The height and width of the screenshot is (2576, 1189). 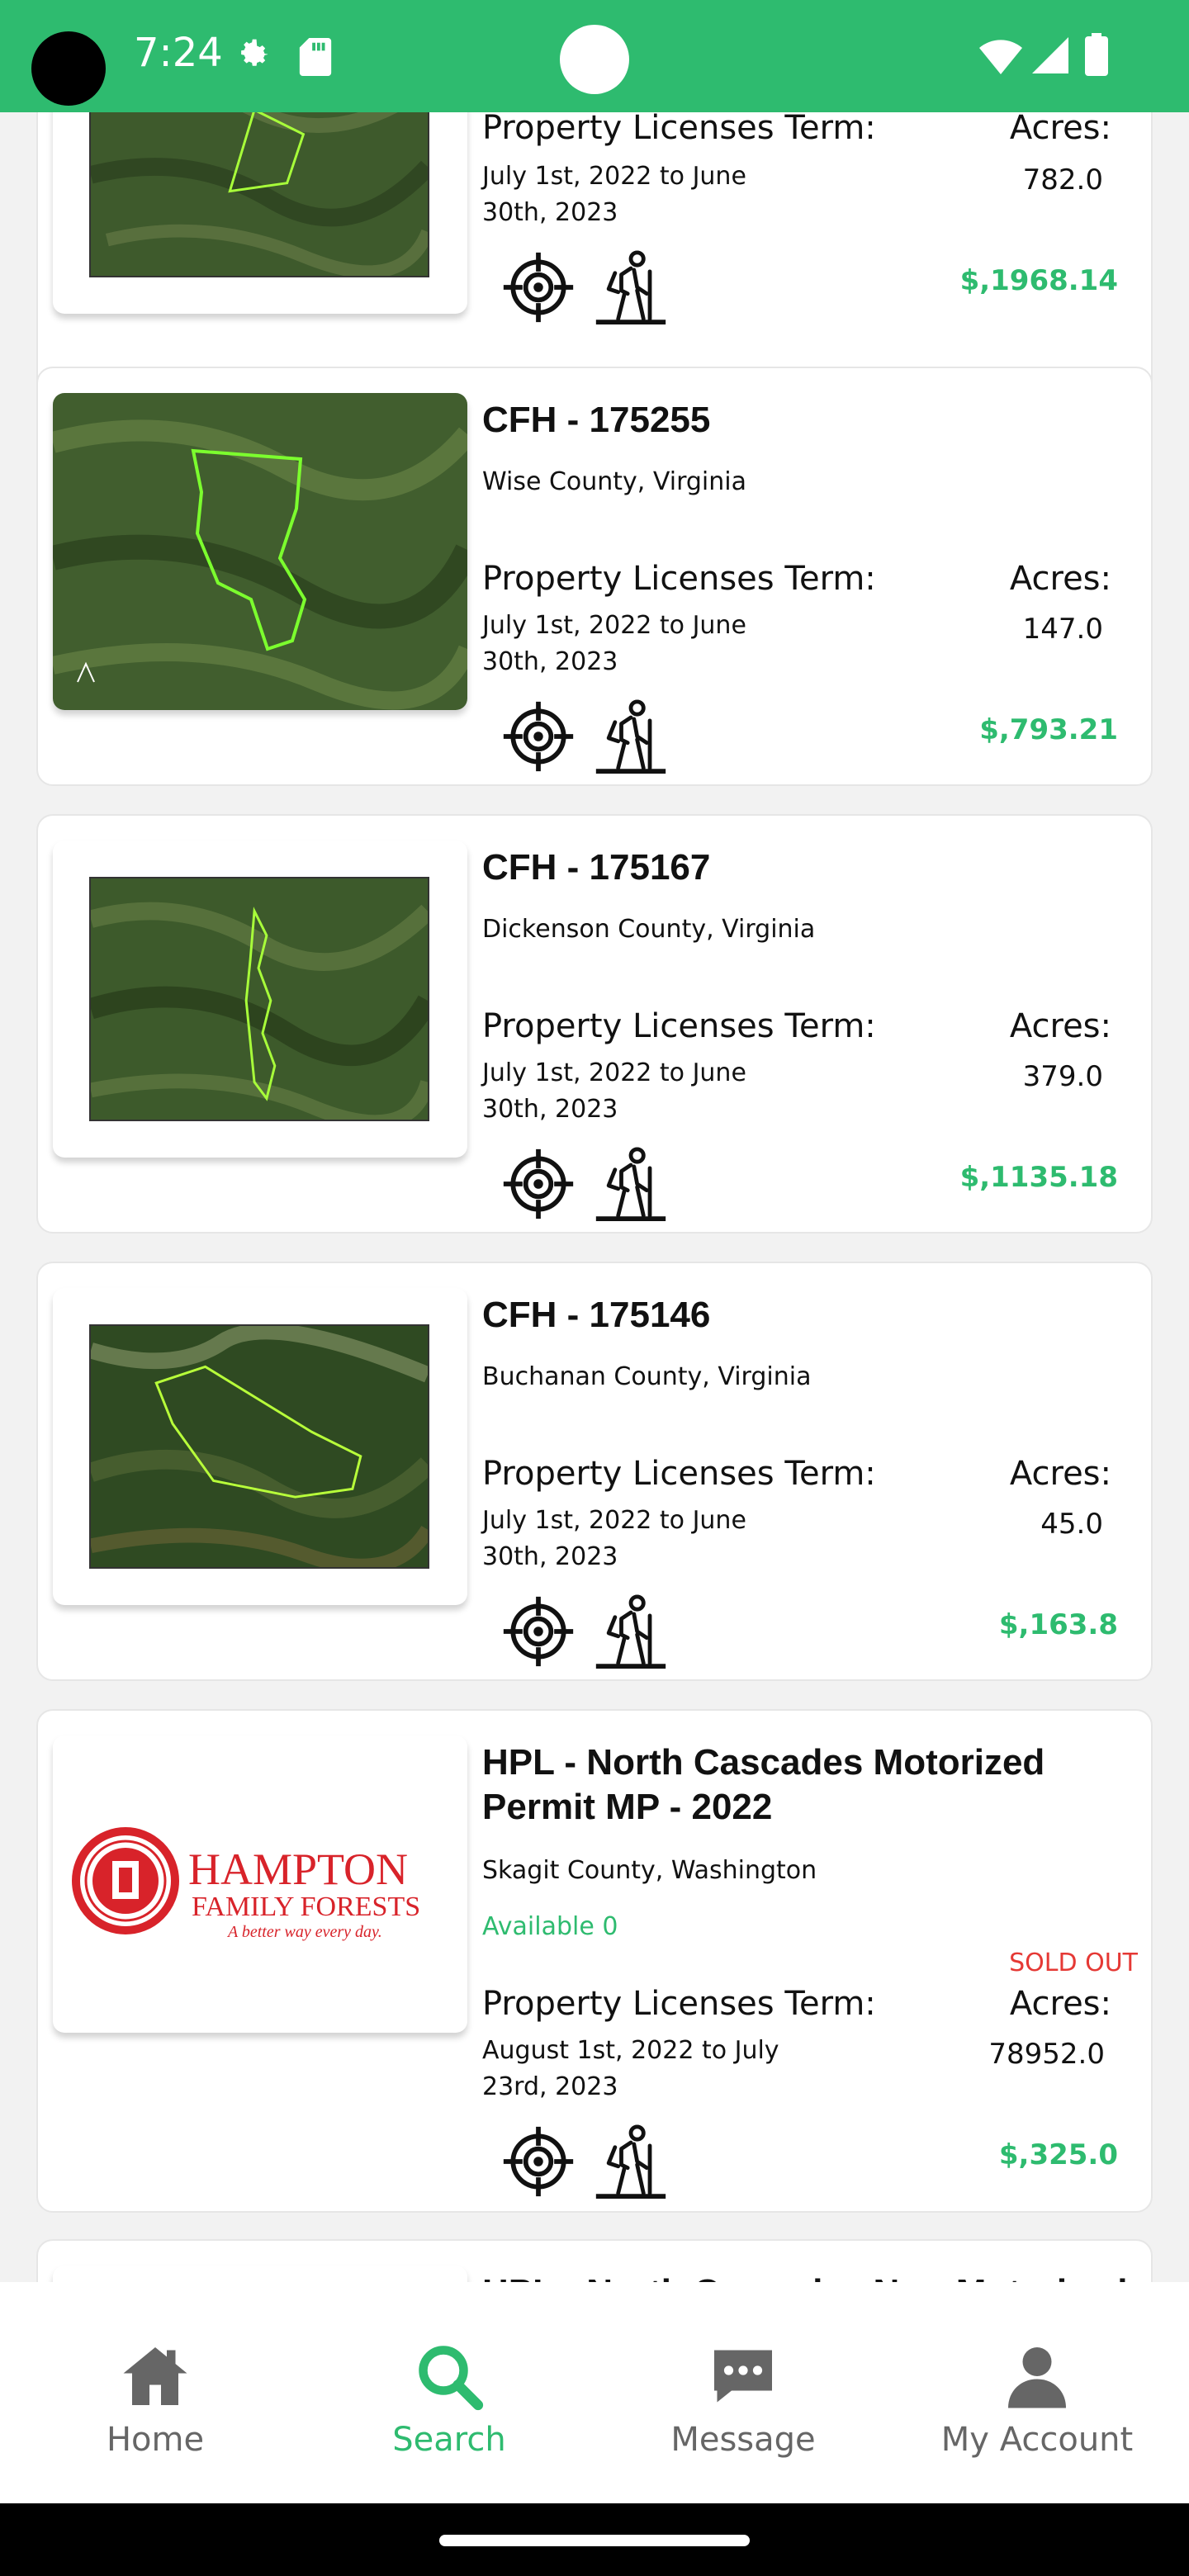 I want to click on camera-indicator, so click(x=594, y=59).